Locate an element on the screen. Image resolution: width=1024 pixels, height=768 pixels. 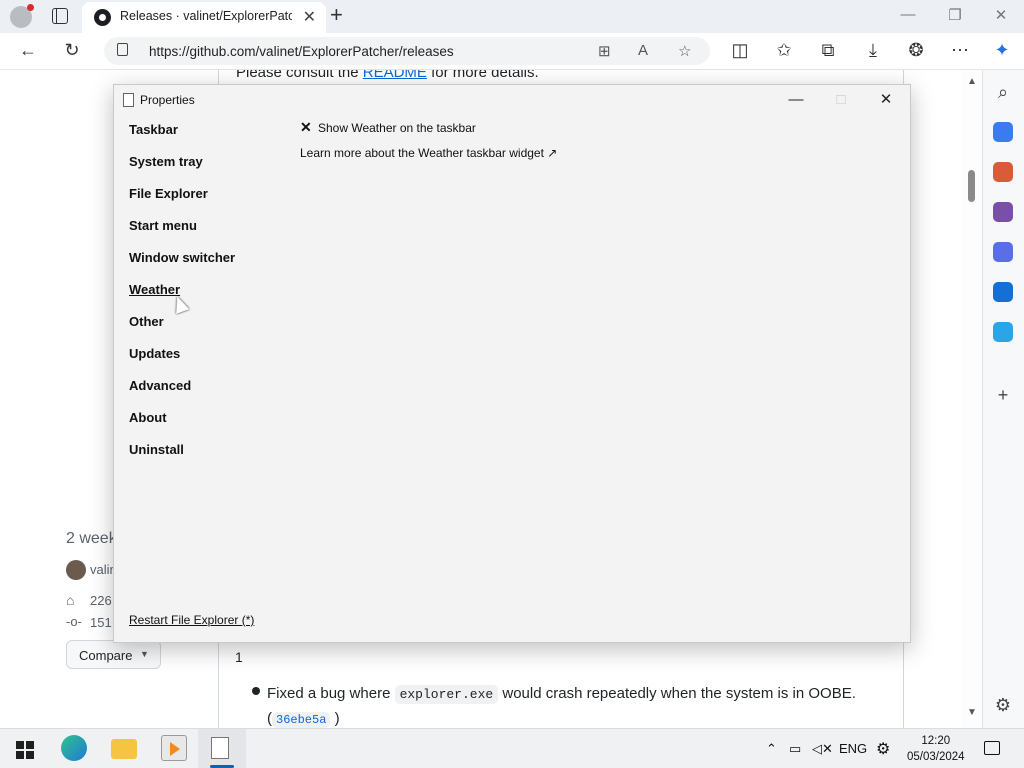
drop-icon is located at coordinates (1003, 332).